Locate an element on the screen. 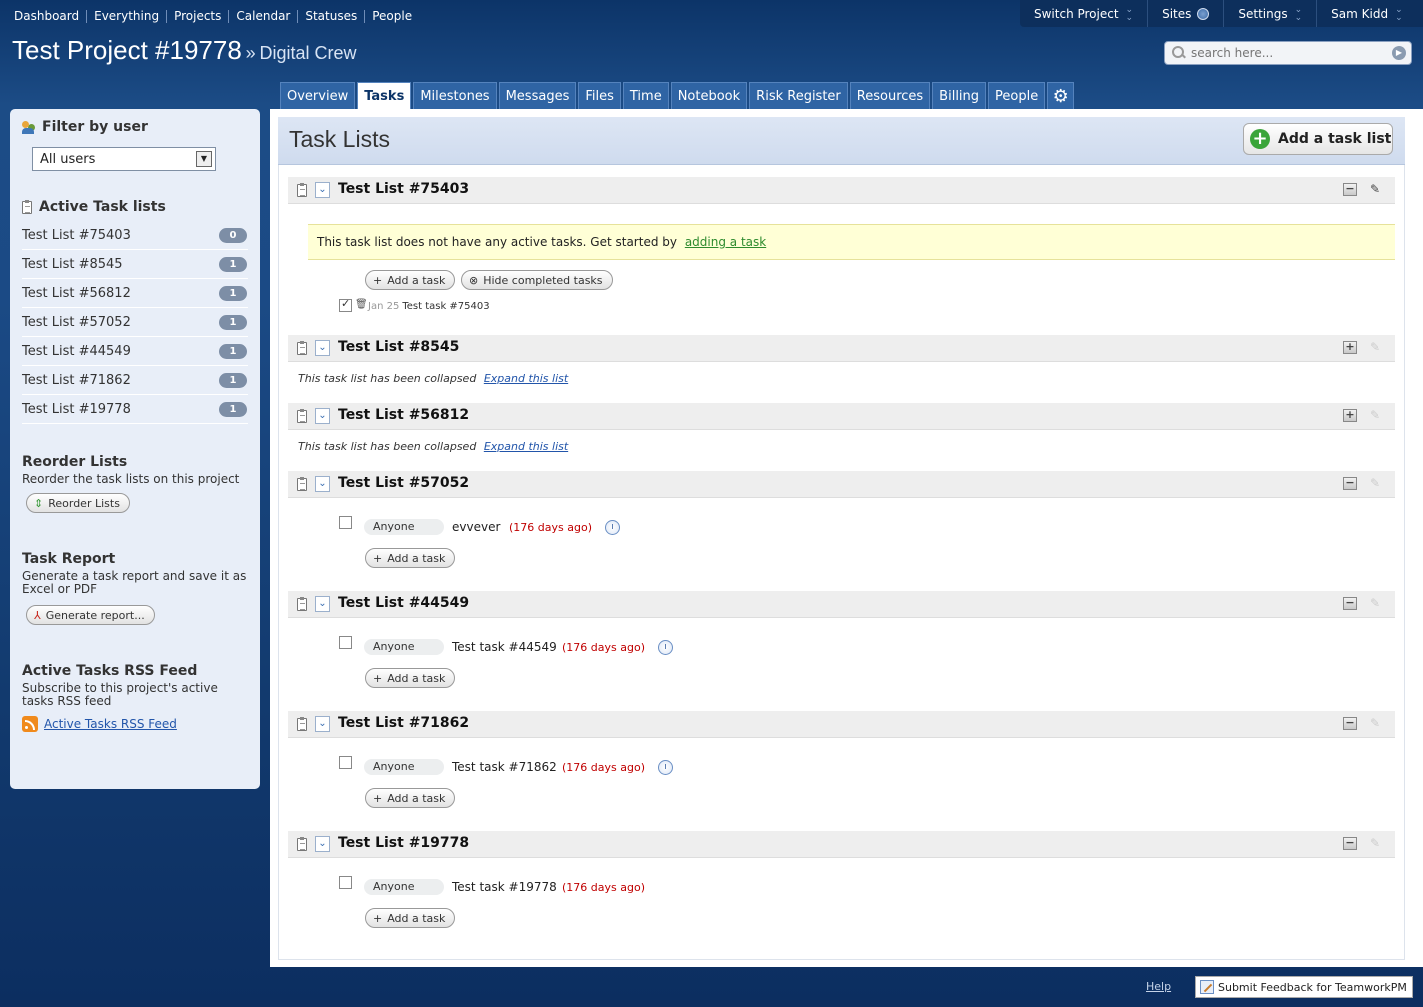 The width and height of the screenshot is (1423, 1007). rss-feed-link: Active Tasks RSS Feed is located at coordinates (110, 724).